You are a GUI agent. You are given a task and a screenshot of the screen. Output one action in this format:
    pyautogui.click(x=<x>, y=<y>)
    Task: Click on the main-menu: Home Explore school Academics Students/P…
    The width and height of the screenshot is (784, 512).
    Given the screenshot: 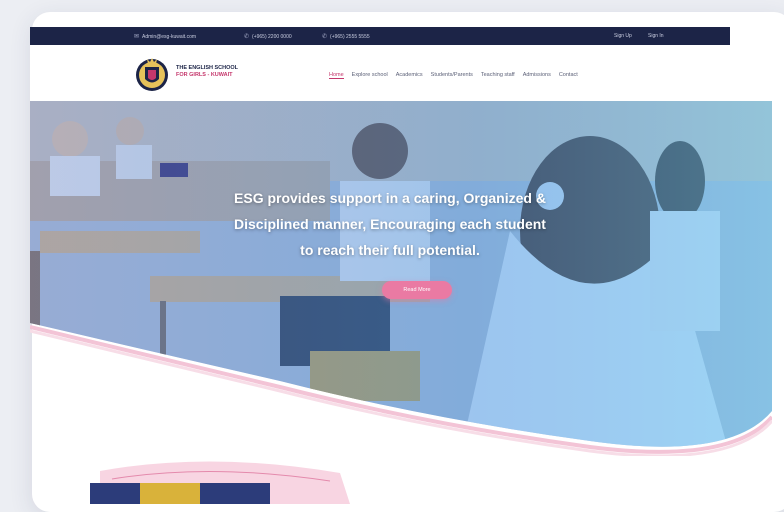 What is the action you would take?
    pyautogui.click(x=453, y=75)
    